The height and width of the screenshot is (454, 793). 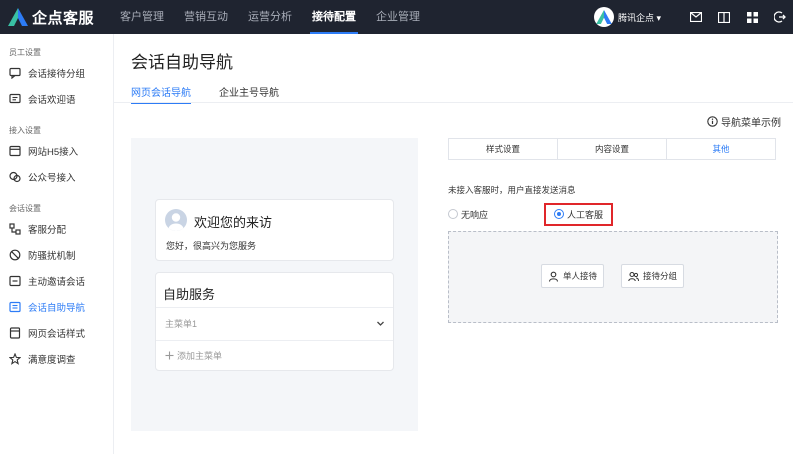 What do you see at coordinates (453, 102) in the screenshot?
I see `tabs-divider` at bounding box center [453, 102].